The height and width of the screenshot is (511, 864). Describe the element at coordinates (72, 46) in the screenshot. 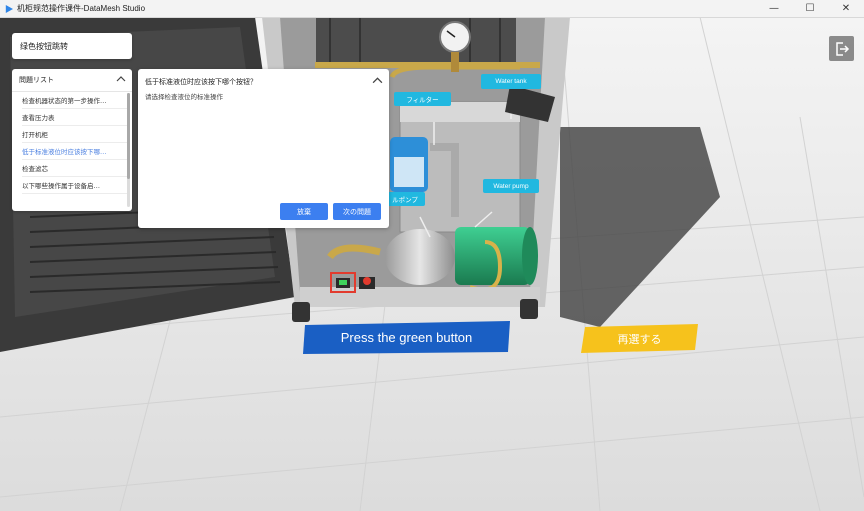

I see `green-button-jump: 绿色按钮跳转` at that location.